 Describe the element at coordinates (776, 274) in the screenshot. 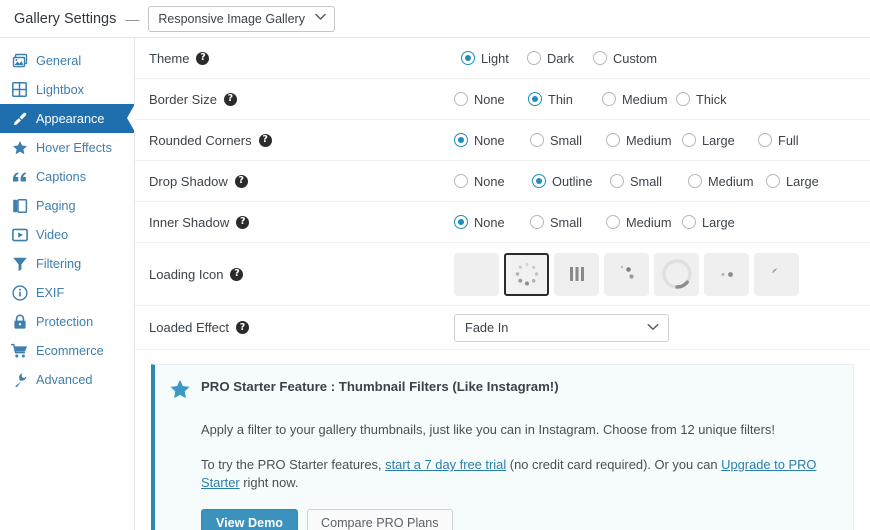

I see `loading-icon-comet-spinner` at that location.